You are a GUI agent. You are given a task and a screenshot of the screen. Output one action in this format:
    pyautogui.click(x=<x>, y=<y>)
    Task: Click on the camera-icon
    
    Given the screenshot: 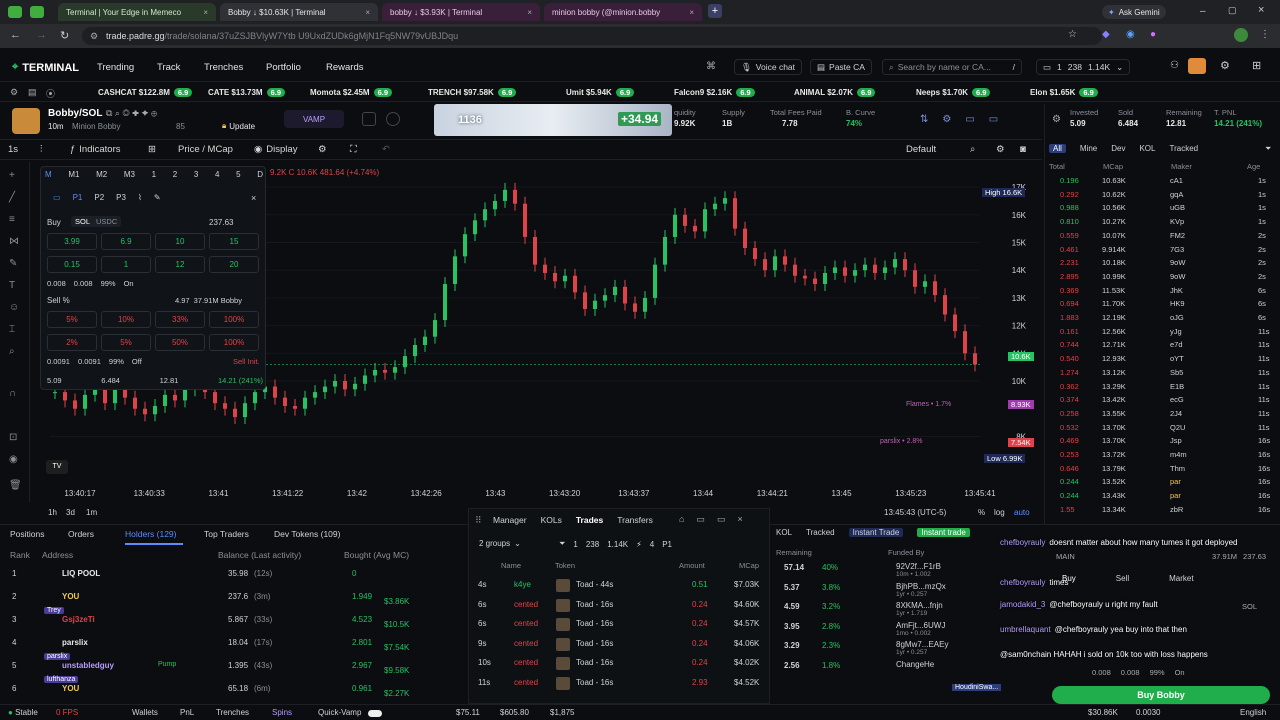 What is the action you would take?
    pyautogui.click(x=393, y=119)
    